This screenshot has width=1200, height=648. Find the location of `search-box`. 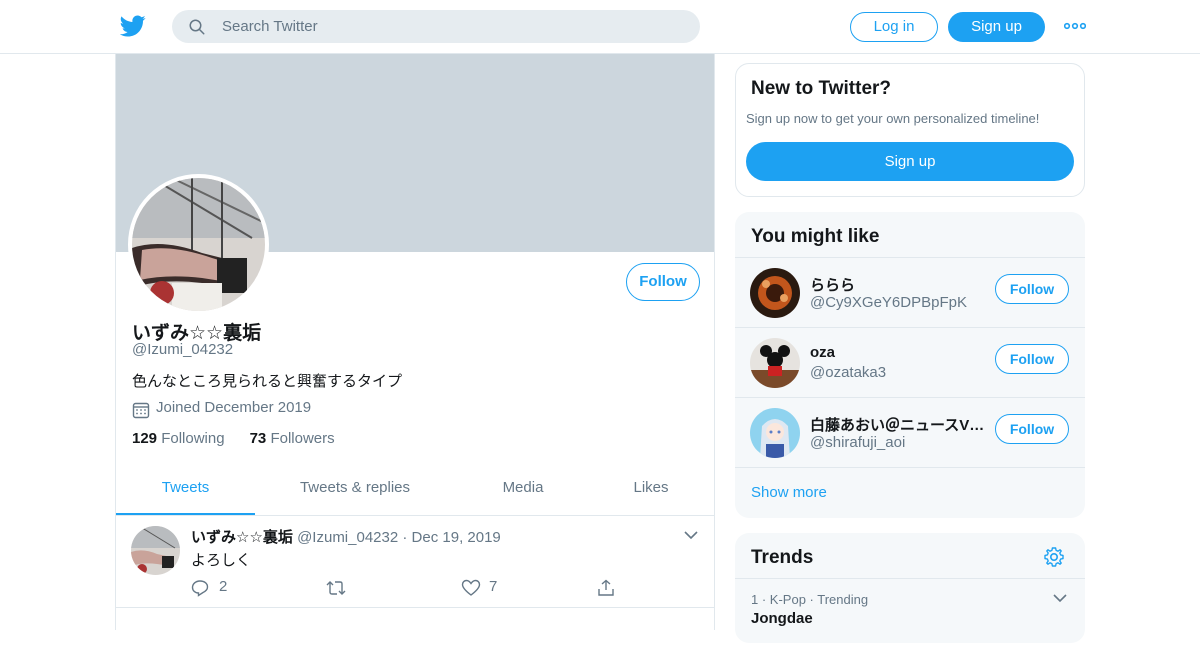

search-box is located at coordinates (436, 26).